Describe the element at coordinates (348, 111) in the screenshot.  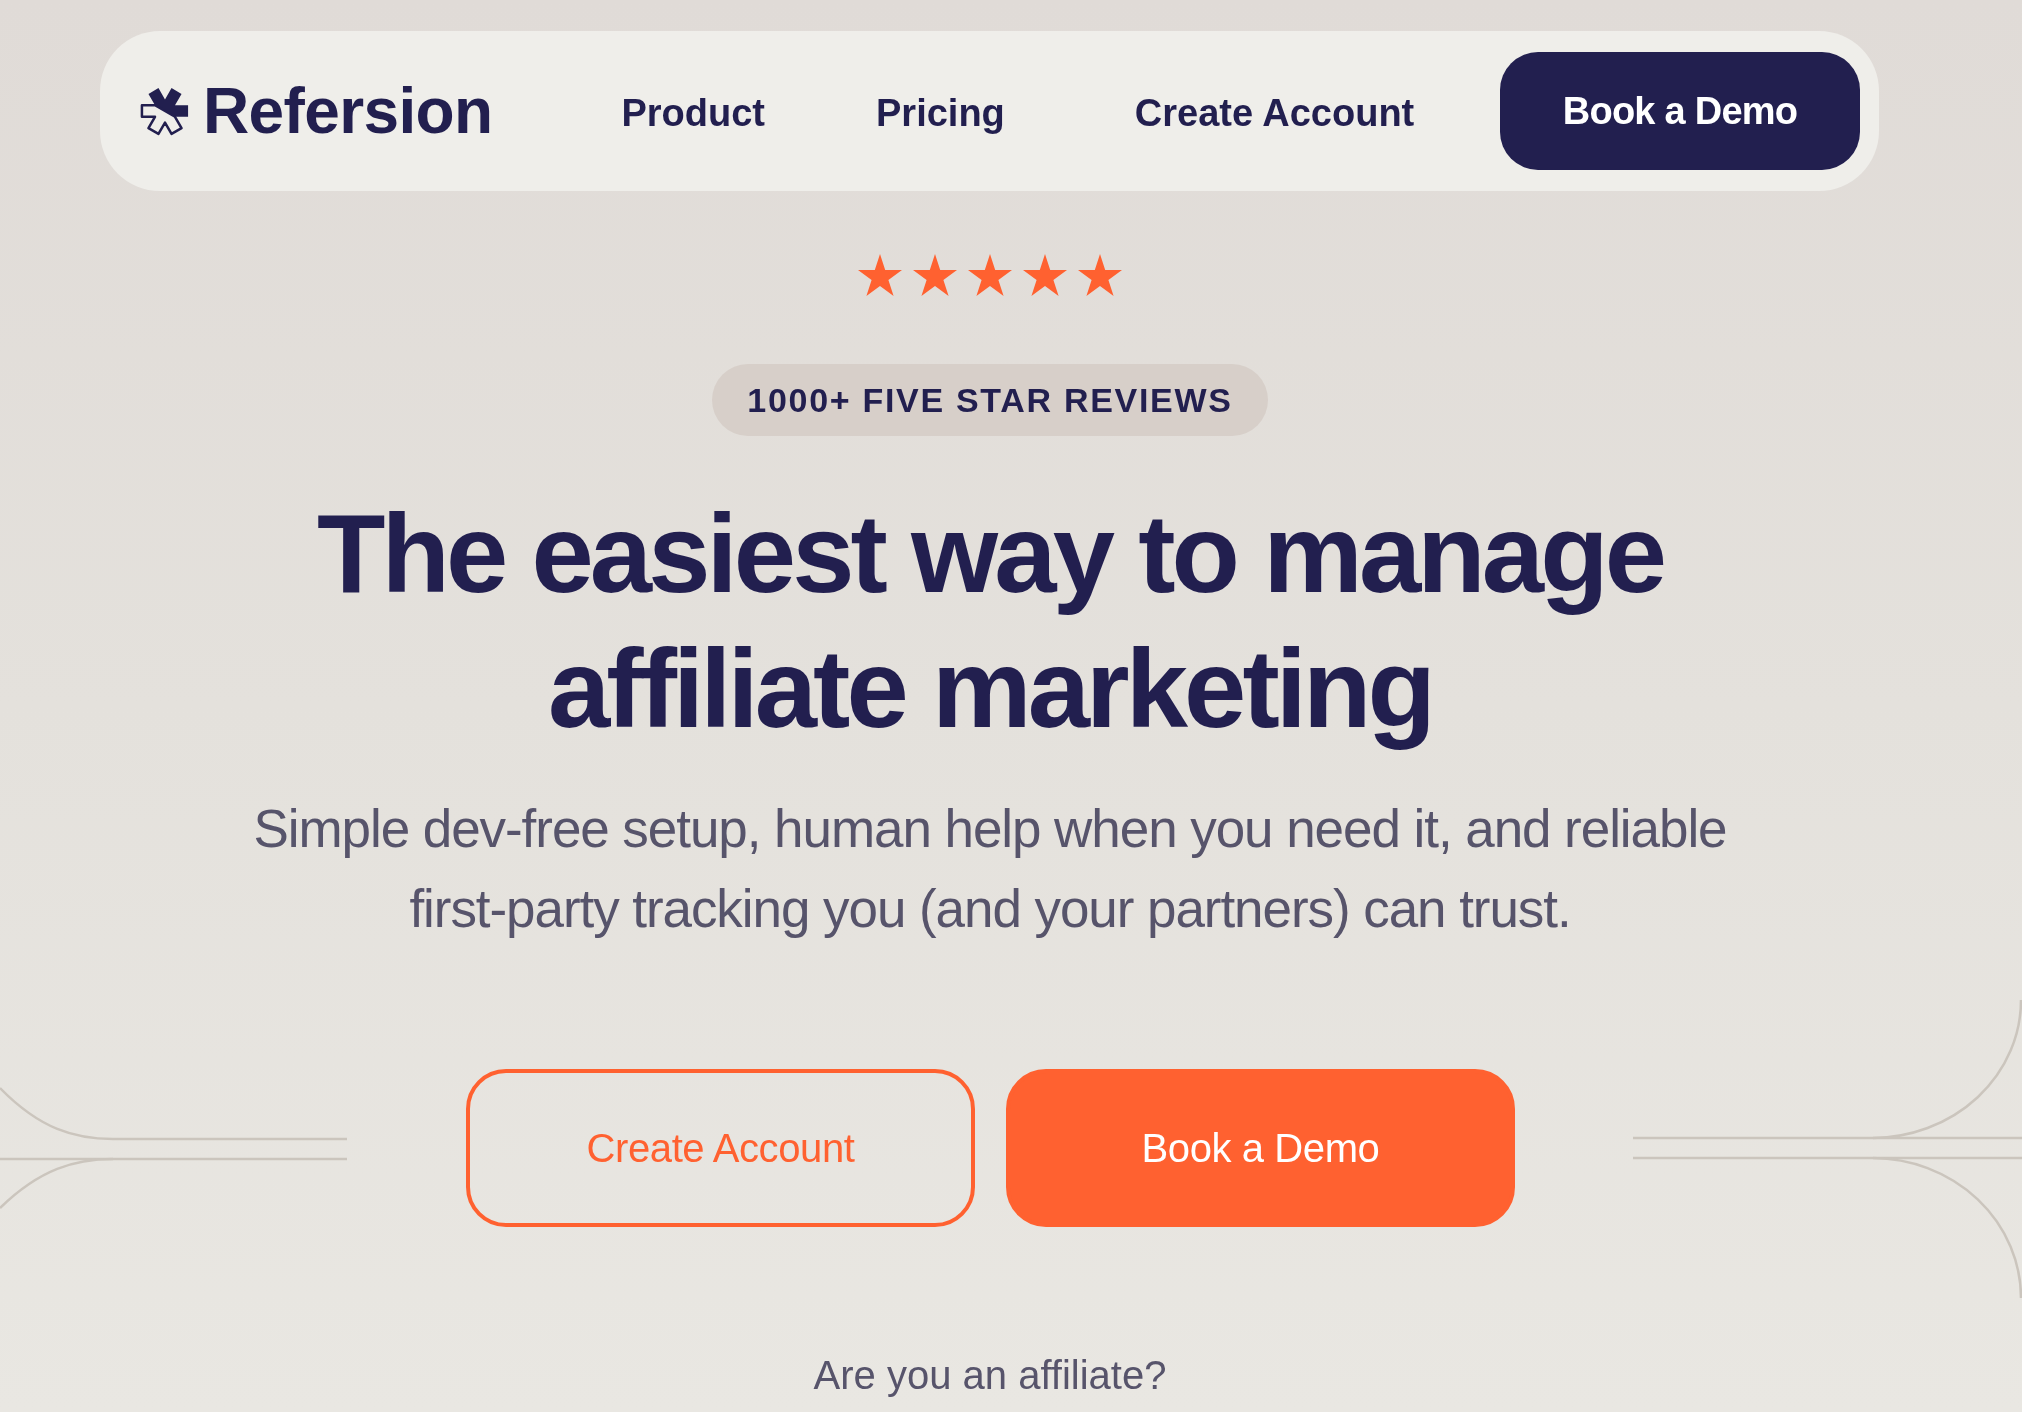
I see `brand-name: Refersion` at that location.